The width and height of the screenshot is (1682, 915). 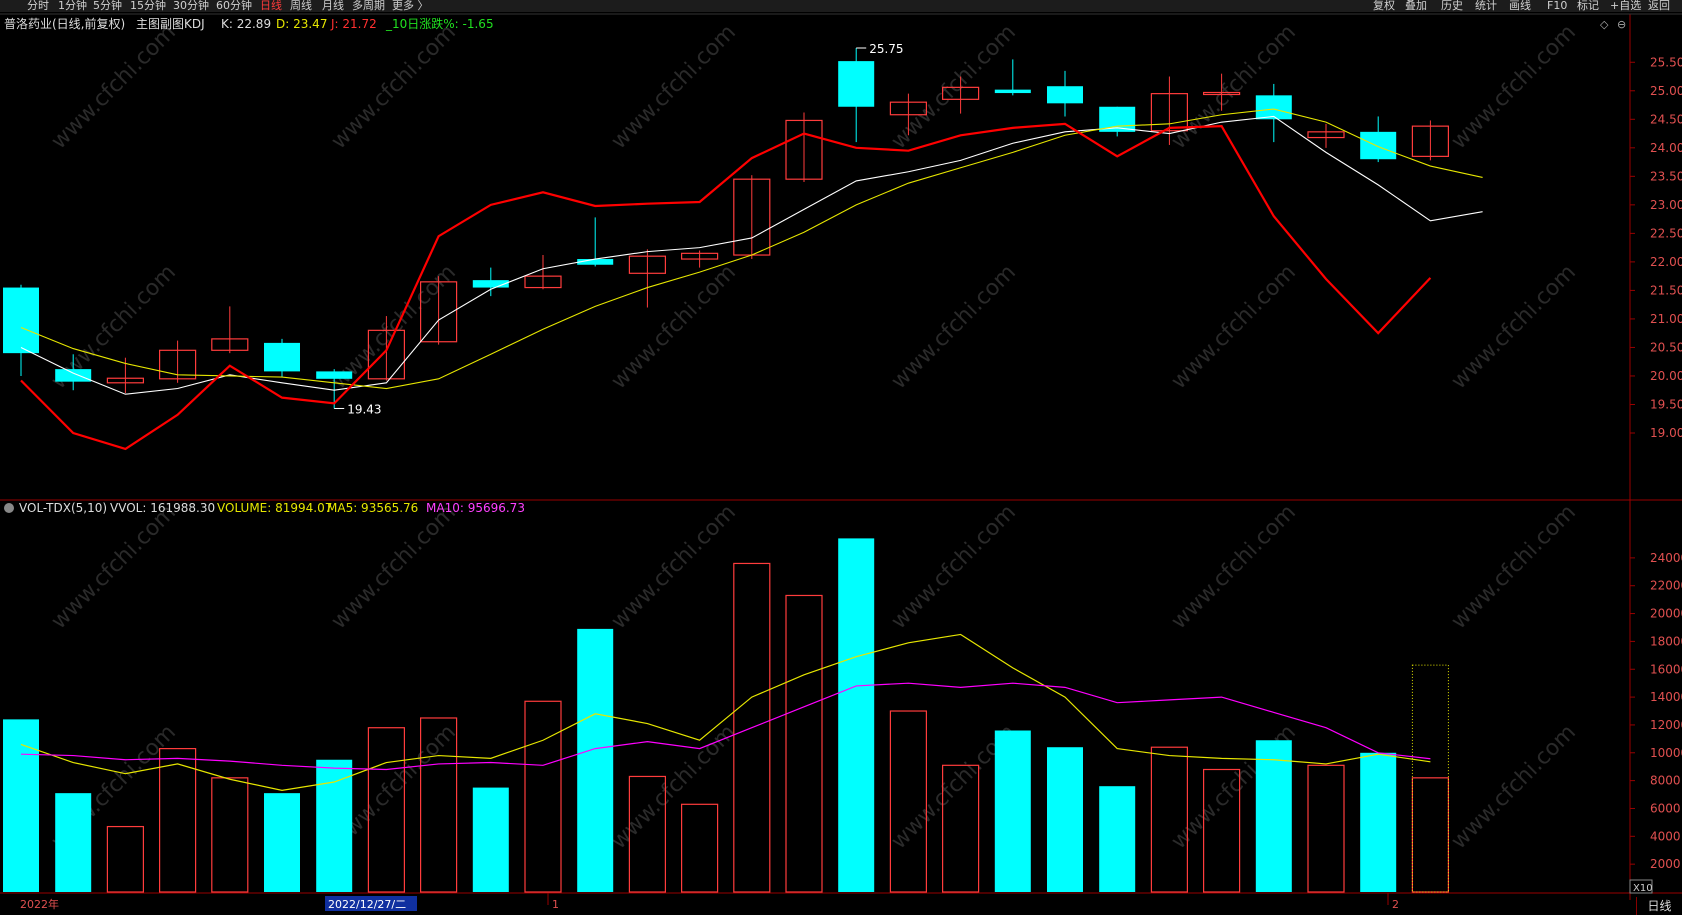 I want to click on watermark-15: www.cfchi.com, so click(x=954, y=567).